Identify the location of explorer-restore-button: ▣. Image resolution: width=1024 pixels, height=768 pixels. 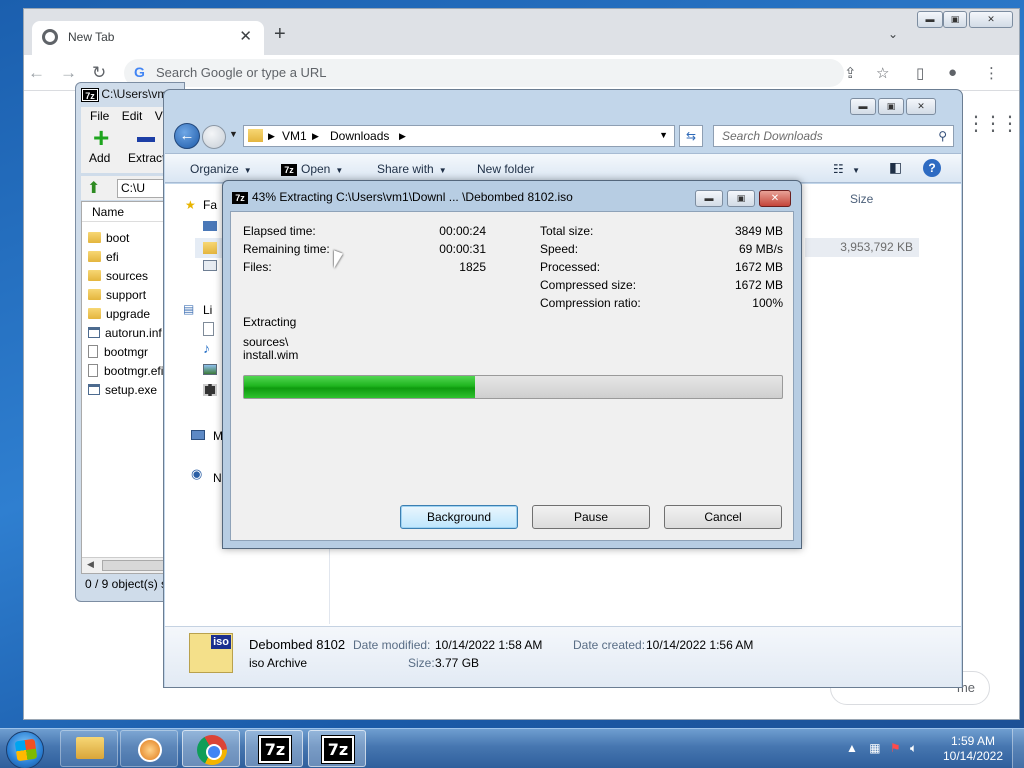
(891, 106).